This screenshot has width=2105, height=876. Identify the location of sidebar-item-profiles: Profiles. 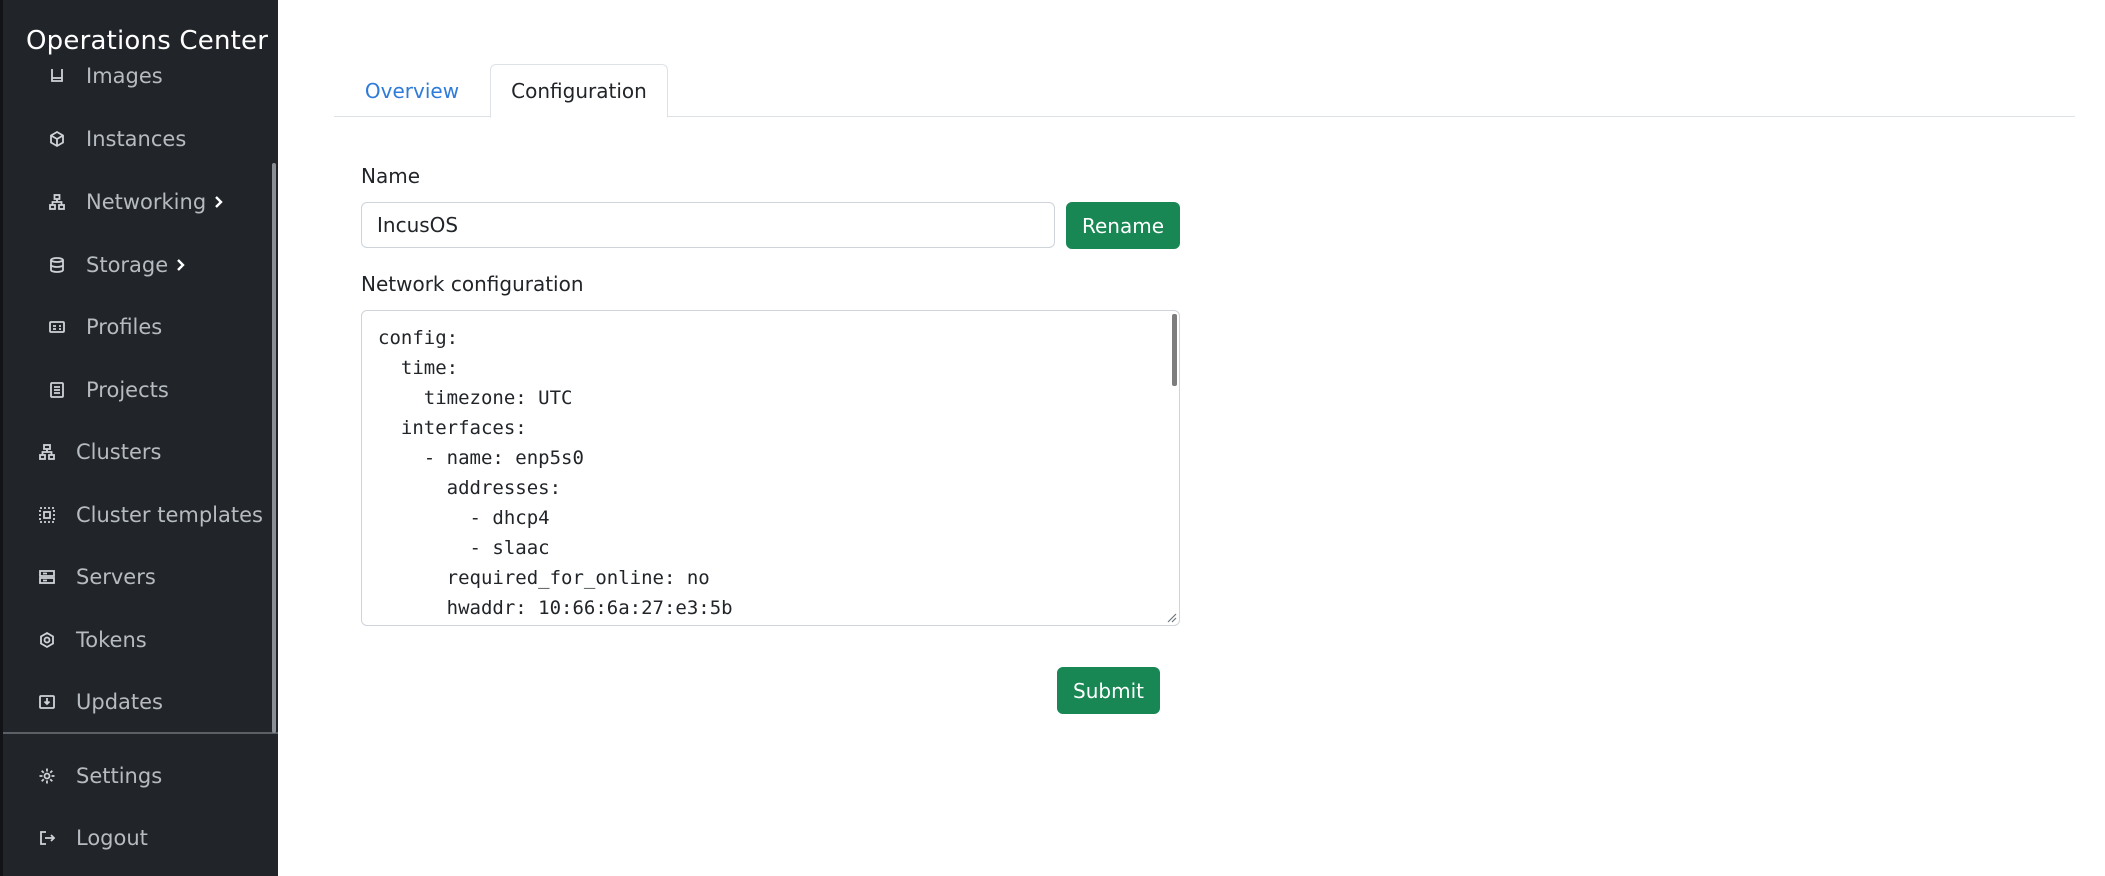
(104, 327).